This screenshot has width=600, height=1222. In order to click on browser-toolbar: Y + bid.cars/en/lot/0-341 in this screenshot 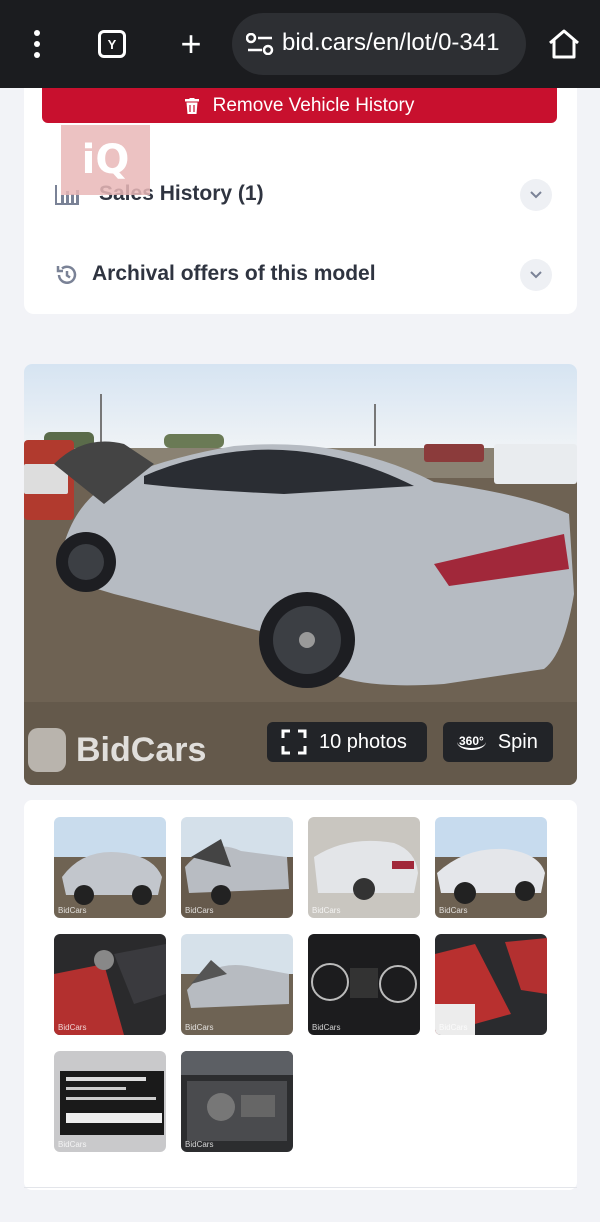, I will do `click(300, 44)`.